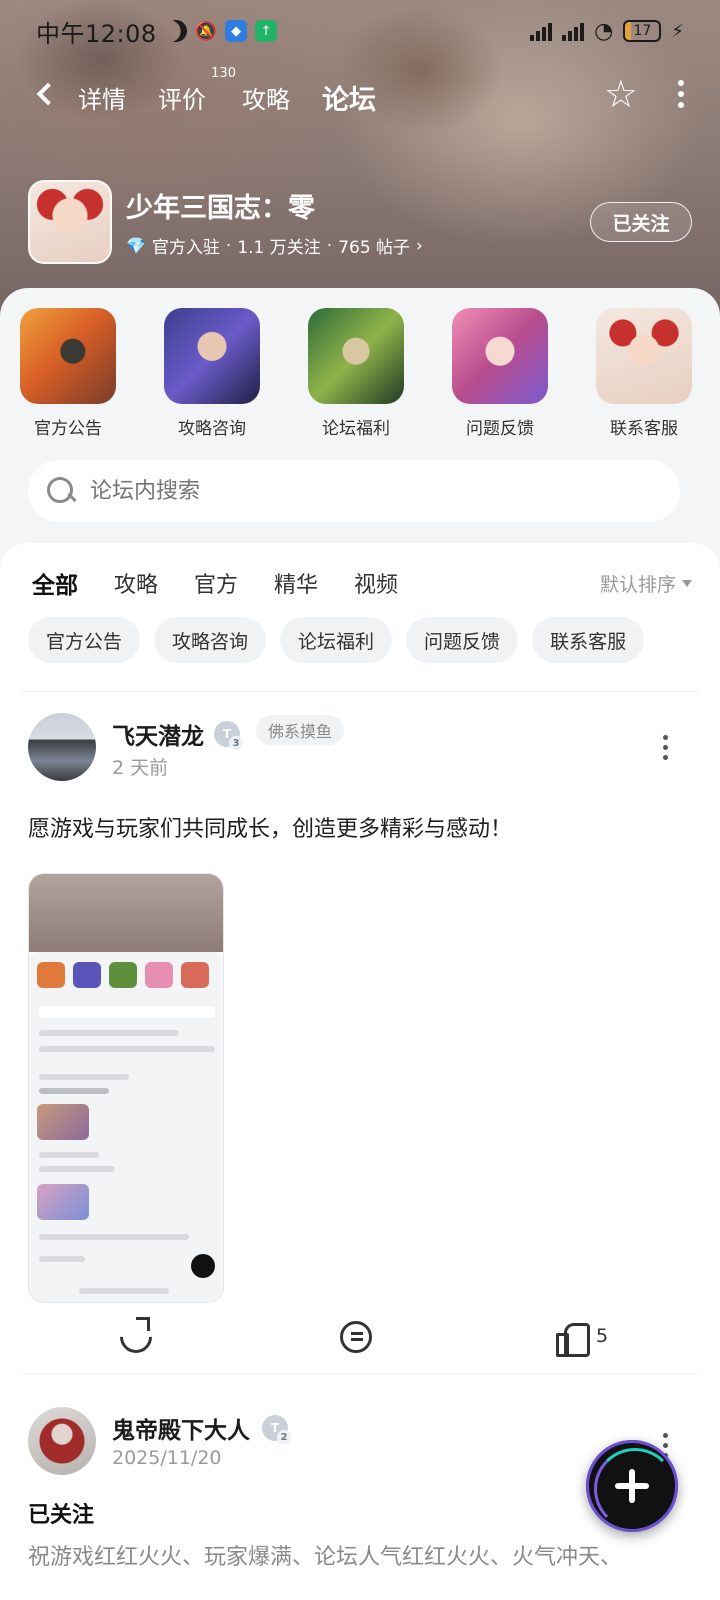  What do you see at coordinates (210, 640) in the screenshot?
I see `chip-guide-consult: 攻略咨询` at bounding box center [210, 640].